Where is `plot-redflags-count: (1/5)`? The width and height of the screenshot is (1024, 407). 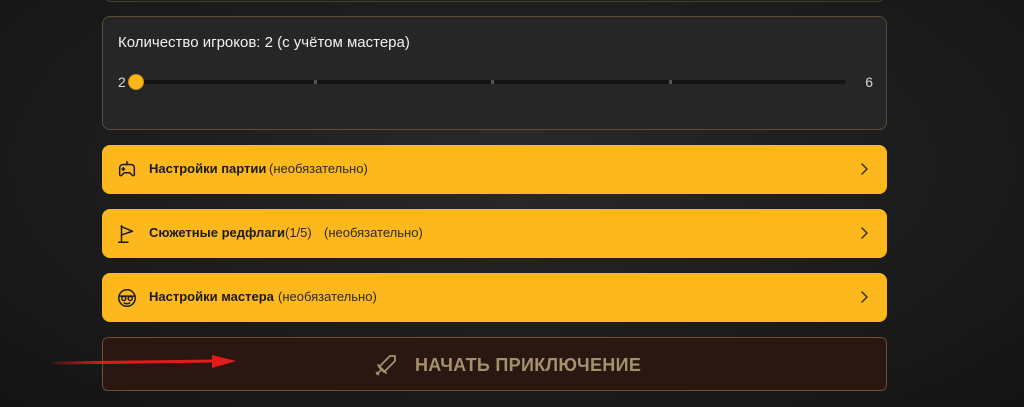 plot-redflags-count: (1/5) is located at coordinates (298, 232).